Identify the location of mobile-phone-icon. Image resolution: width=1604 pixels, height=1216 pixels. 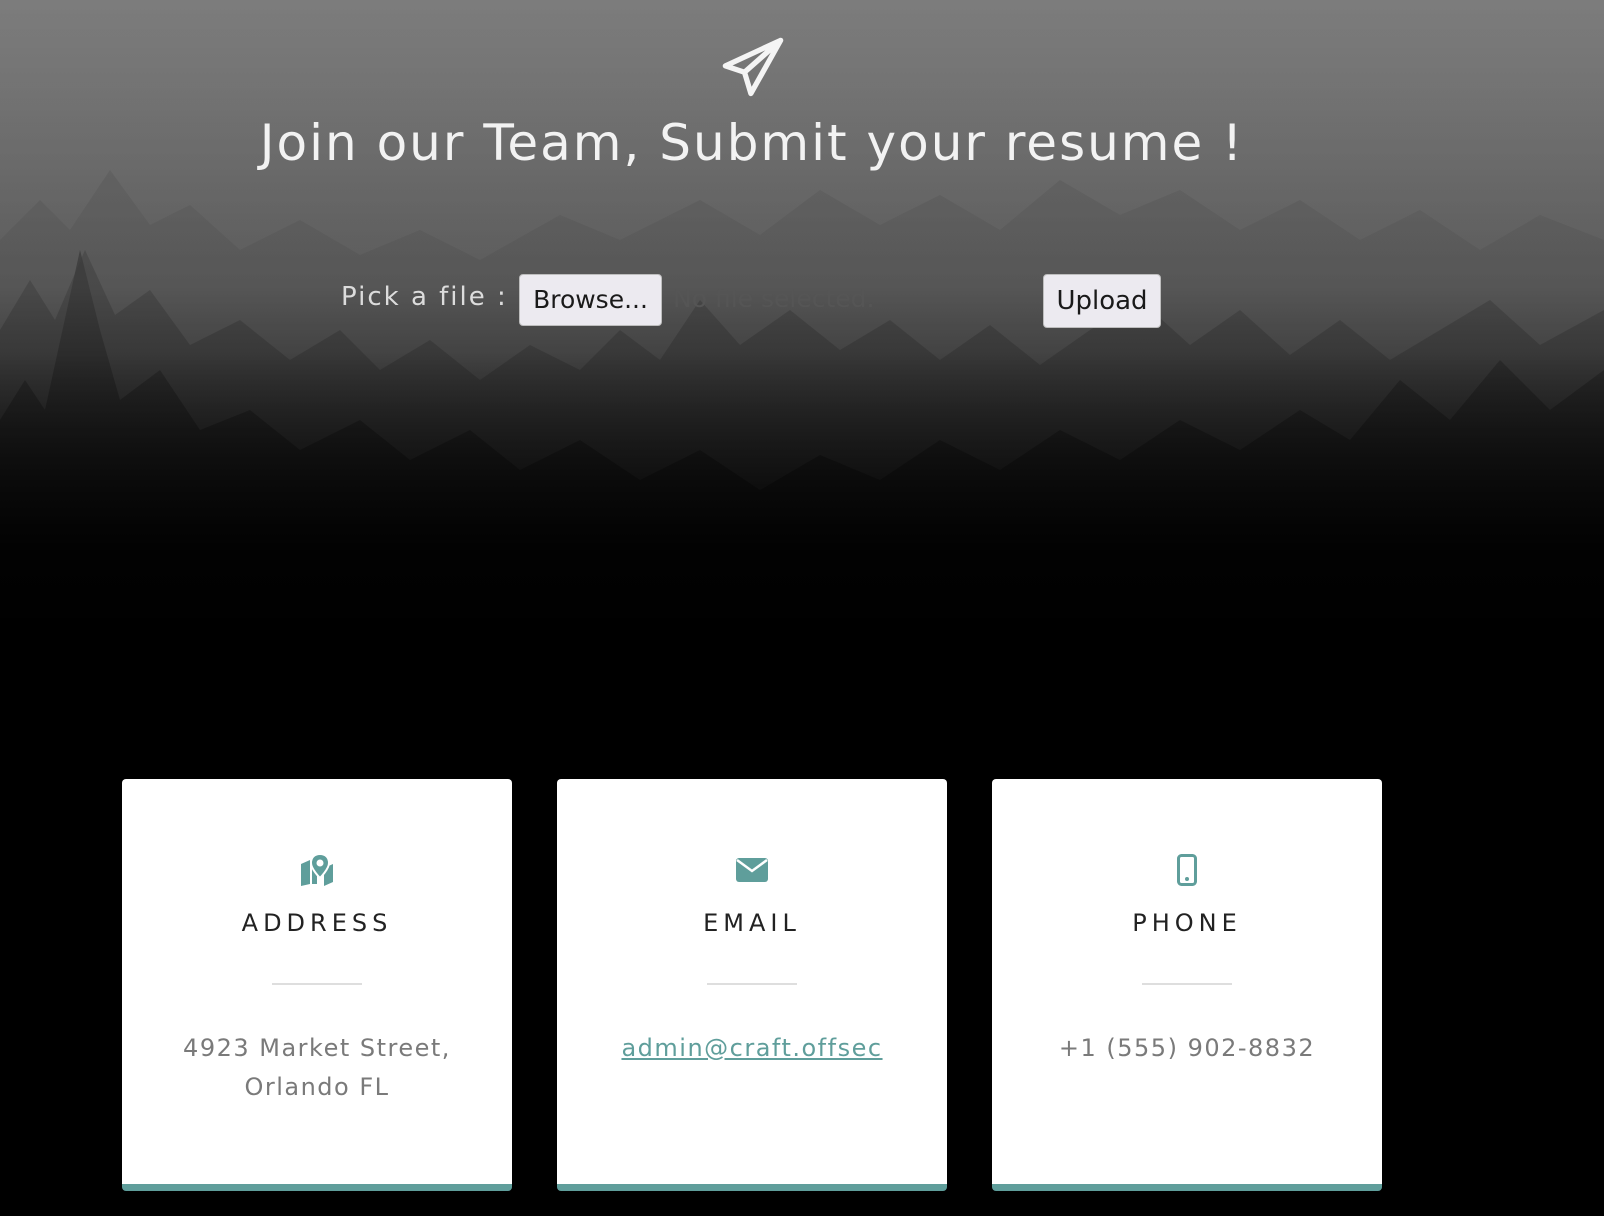
(1187, 870).